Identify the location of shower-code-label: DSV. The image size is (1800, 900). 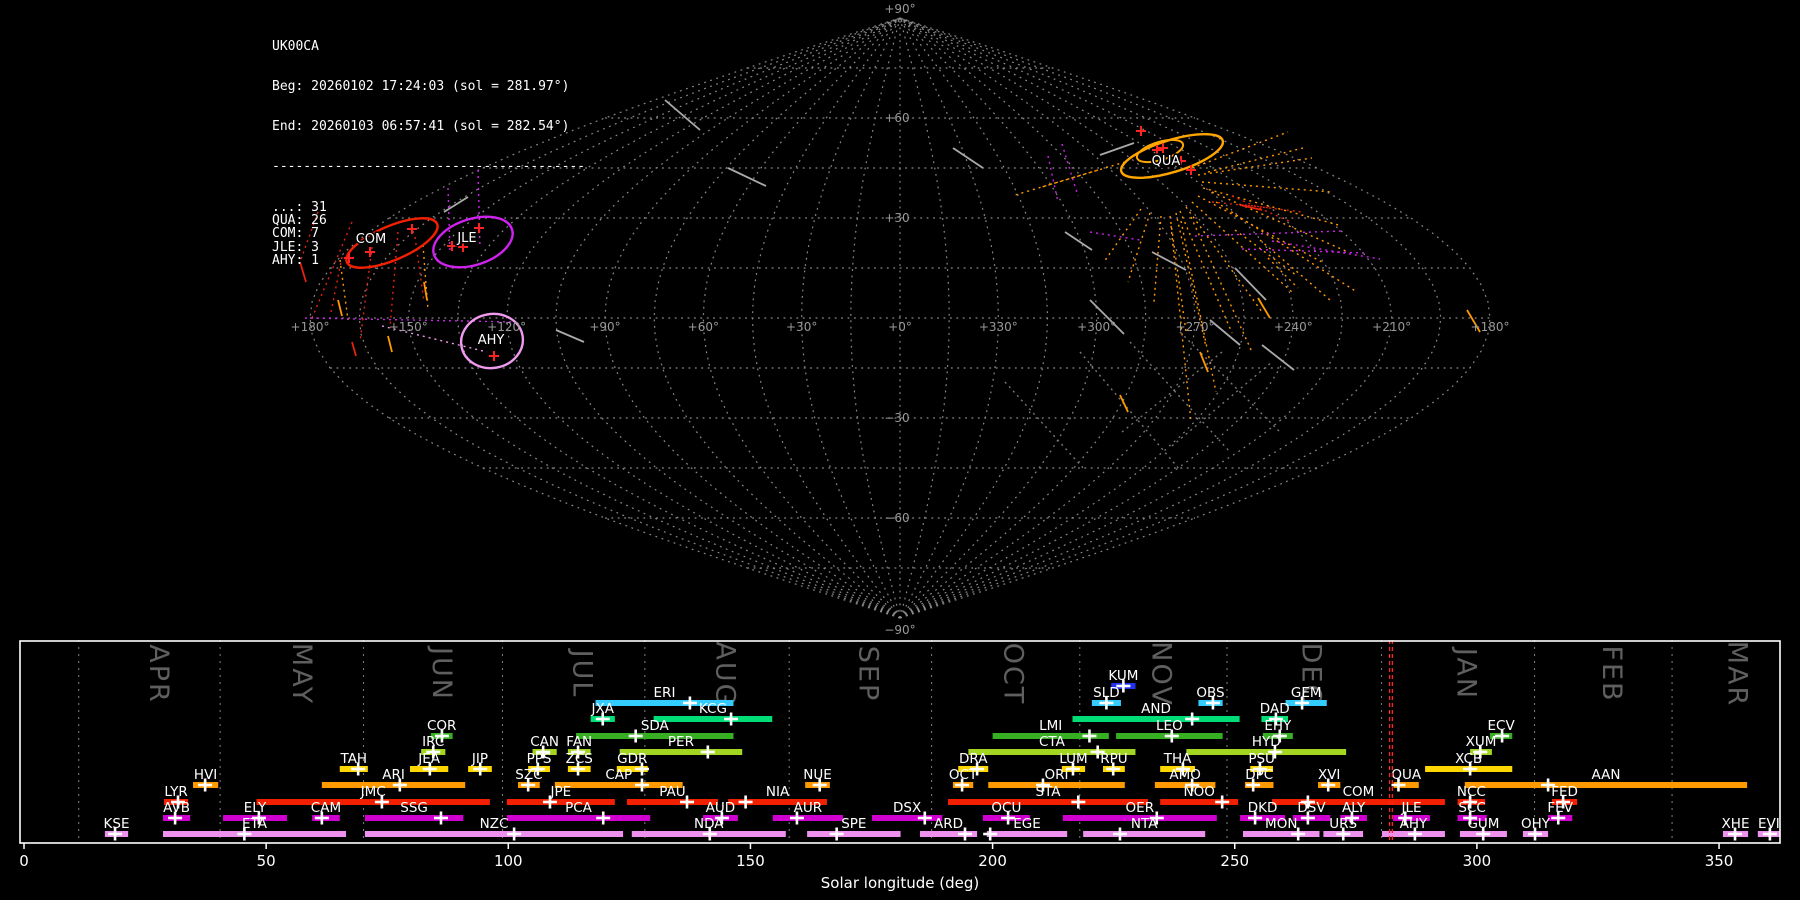
(1311, 808).